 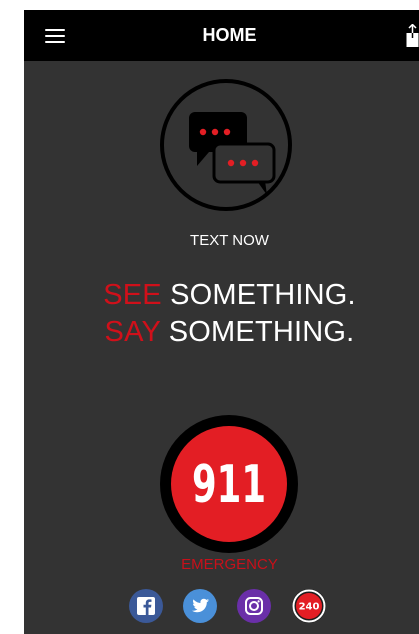 I want to click on phone-240-text: 240, so click(x=309, y=607).